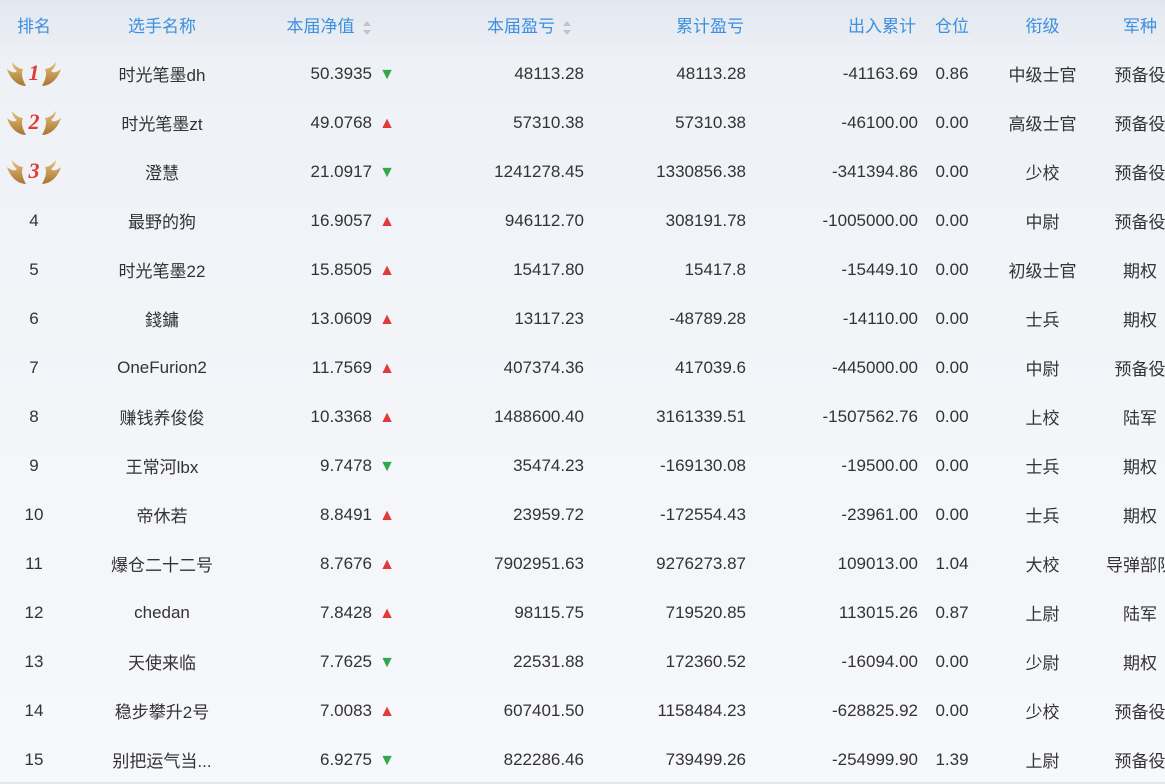  I want to click on grade-cell: 少尉, so click(1042, 663).